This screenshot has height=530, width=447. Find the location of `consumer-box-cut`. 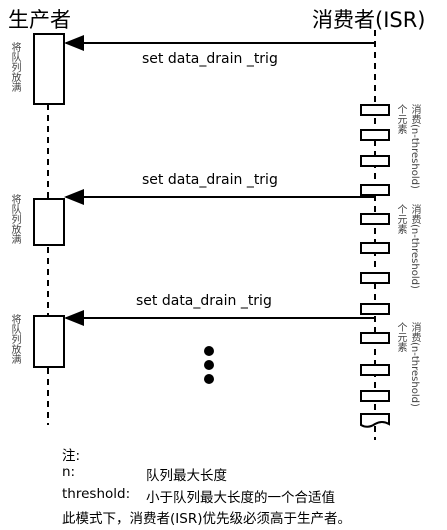

consumer-box-cut is located at coordinates (375, 420).